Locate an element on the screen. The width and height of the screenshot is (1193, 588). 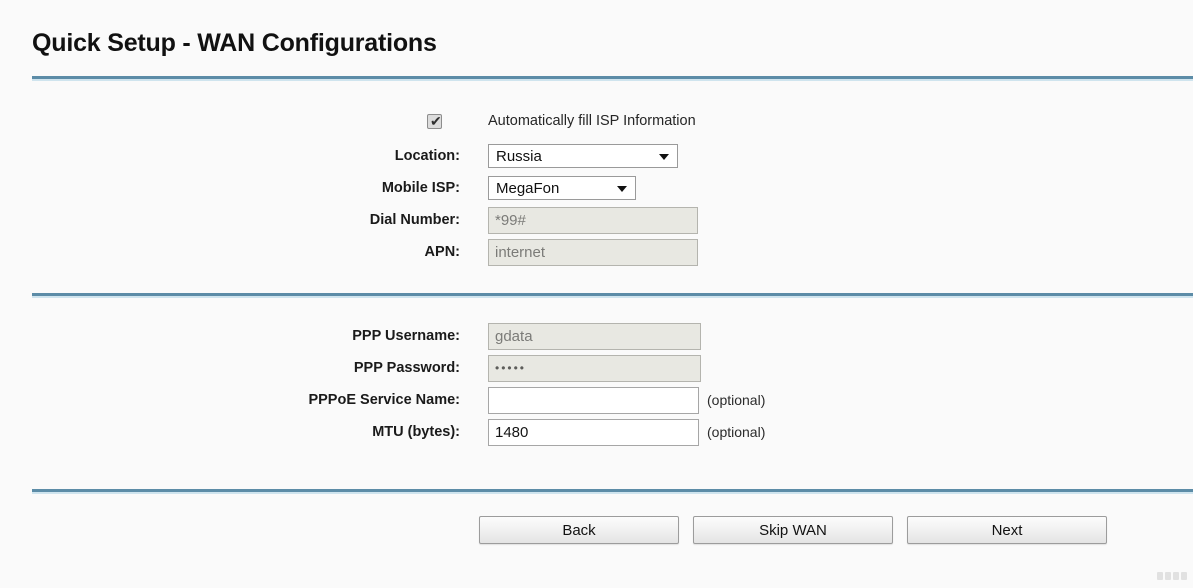
divider-middle is located at coordinates (612, 295).